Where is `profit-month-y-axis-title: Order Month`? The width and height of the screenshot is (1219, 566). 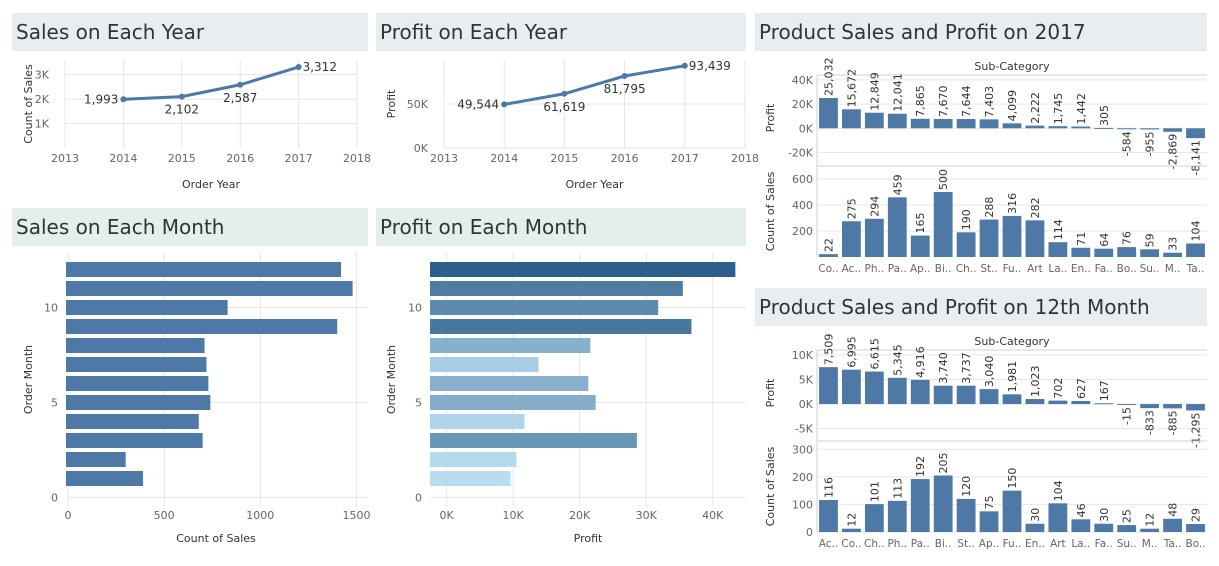
profit-month-y-axis-title: Order Month is located at coordinates (391, 379).